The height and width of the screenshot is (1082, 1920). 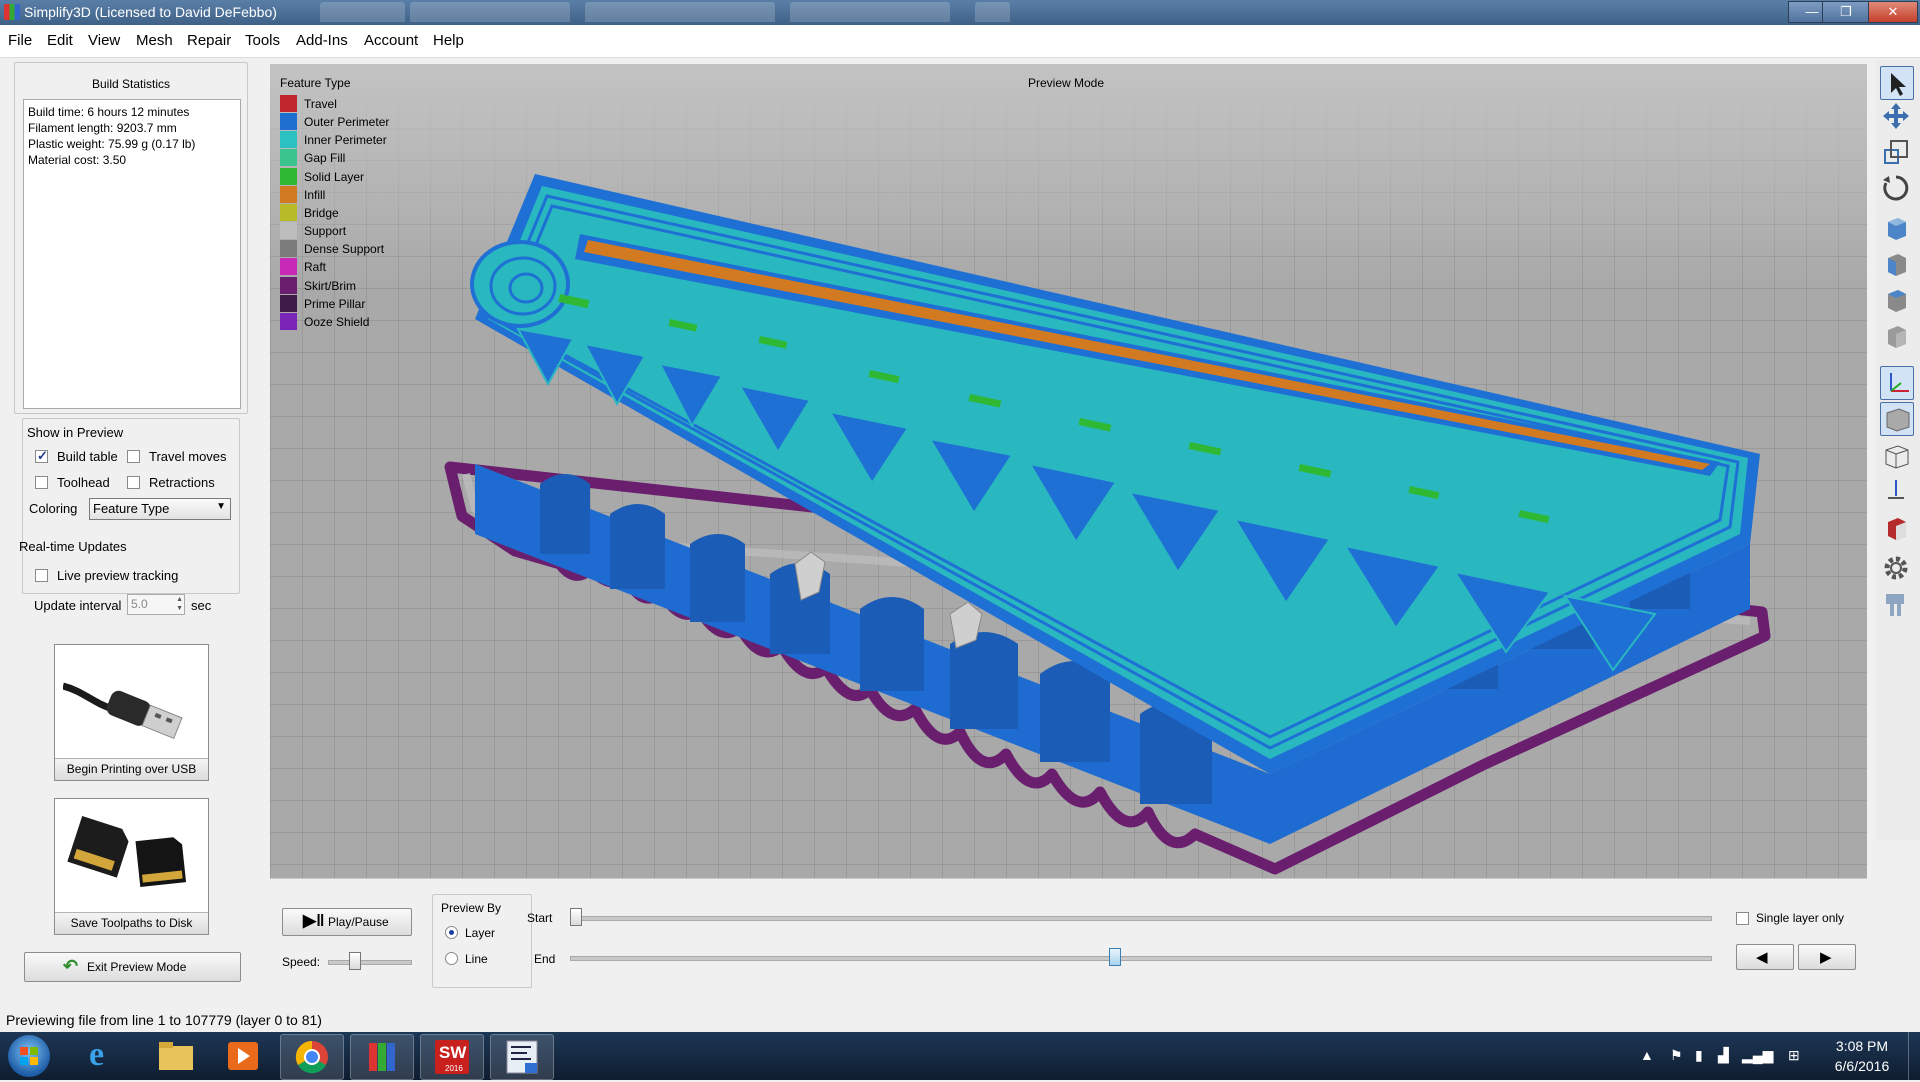 I want to click on legend-label: Support, so click(x=325, y=231).